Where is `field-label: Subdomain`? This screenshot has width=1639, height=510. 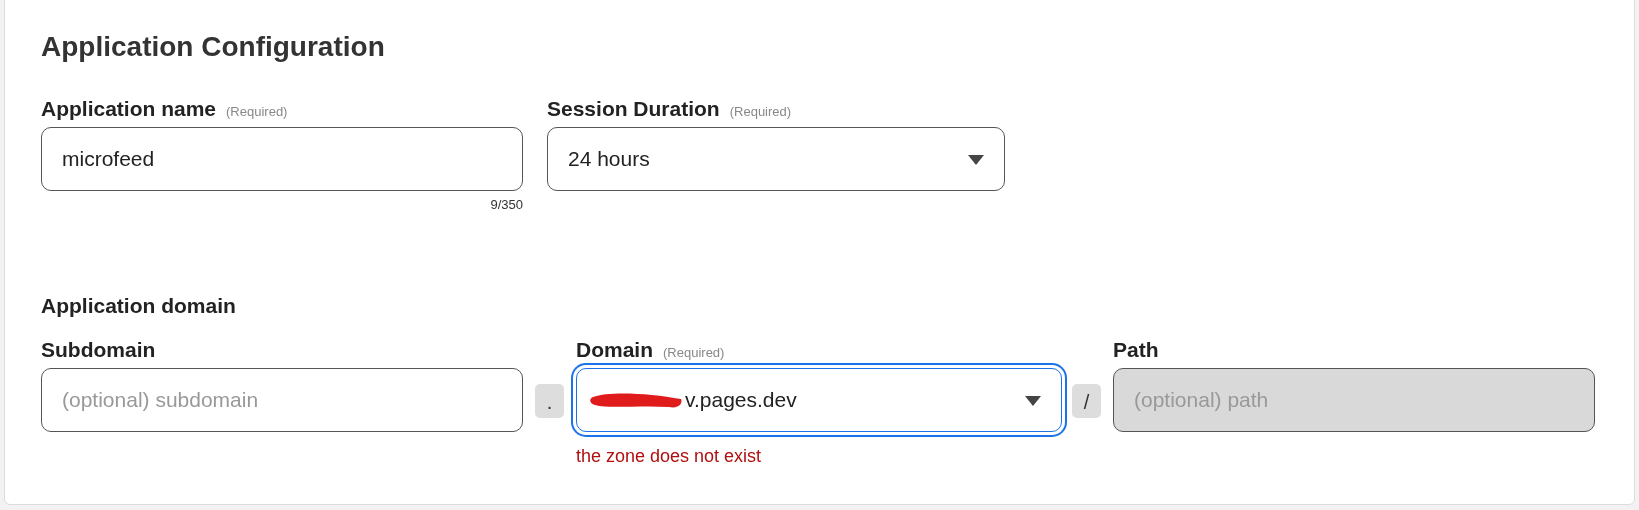 field-label: Subdomain is located at coordinates (98, 350).